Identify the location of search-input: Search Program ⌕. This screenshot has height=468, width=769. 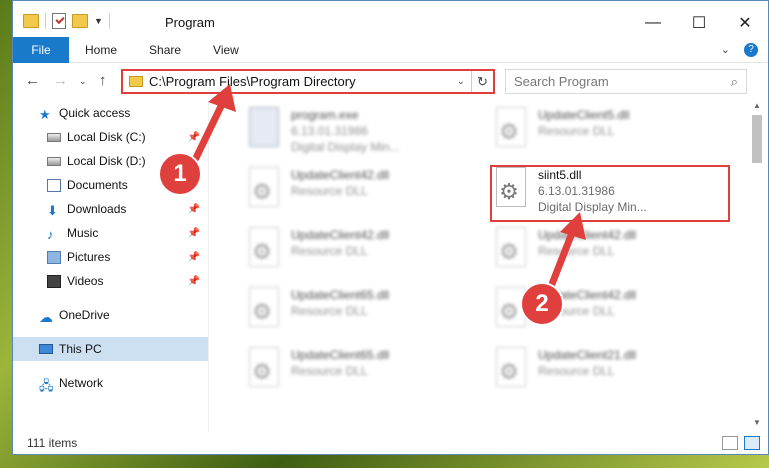
(626, 81).